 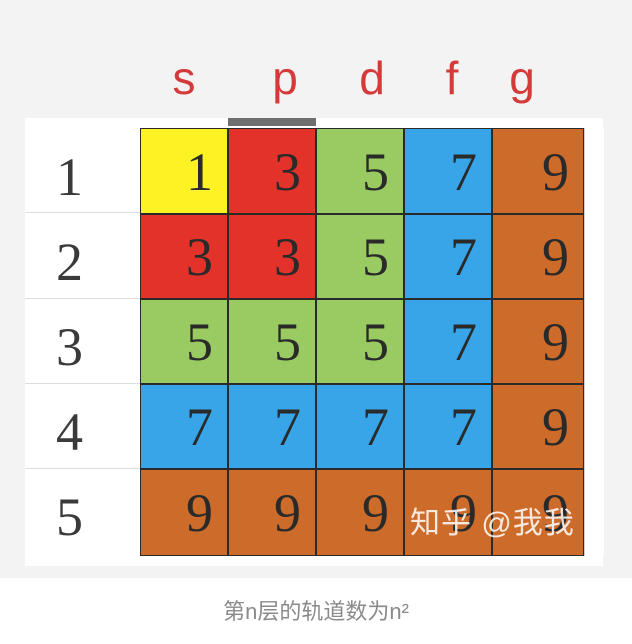 What do you see at coordinates (69, 177) in the screenshot?
I see `row-label-1: 1` at bounding box center [69, 177].